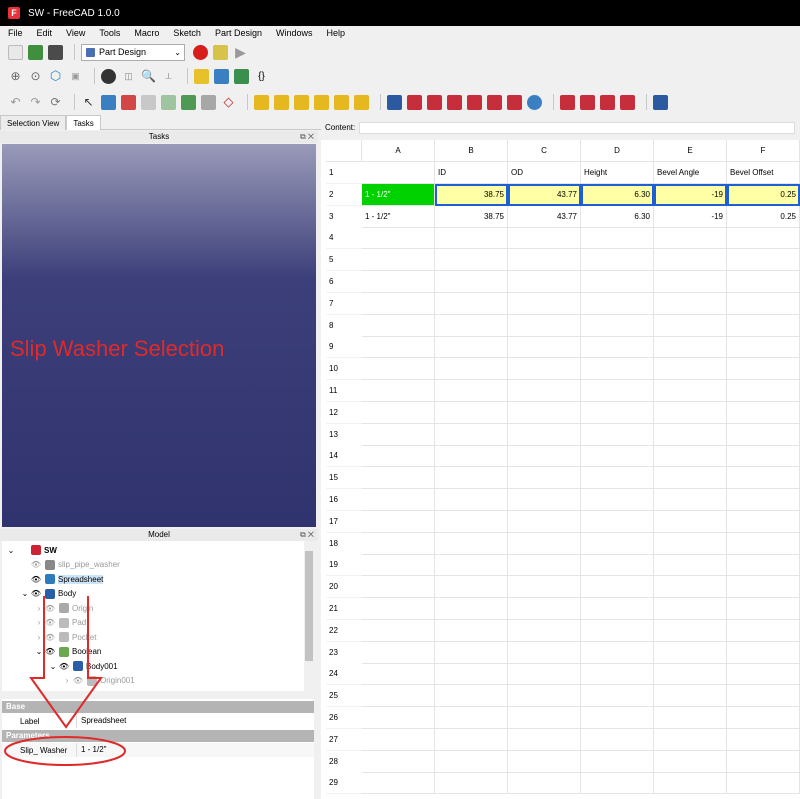 The height and width of the screenshot is (799, 800). Describe the element at coordinates (55, 102) in the screenshot. I see `refresh-icon: ⟳` at that location.